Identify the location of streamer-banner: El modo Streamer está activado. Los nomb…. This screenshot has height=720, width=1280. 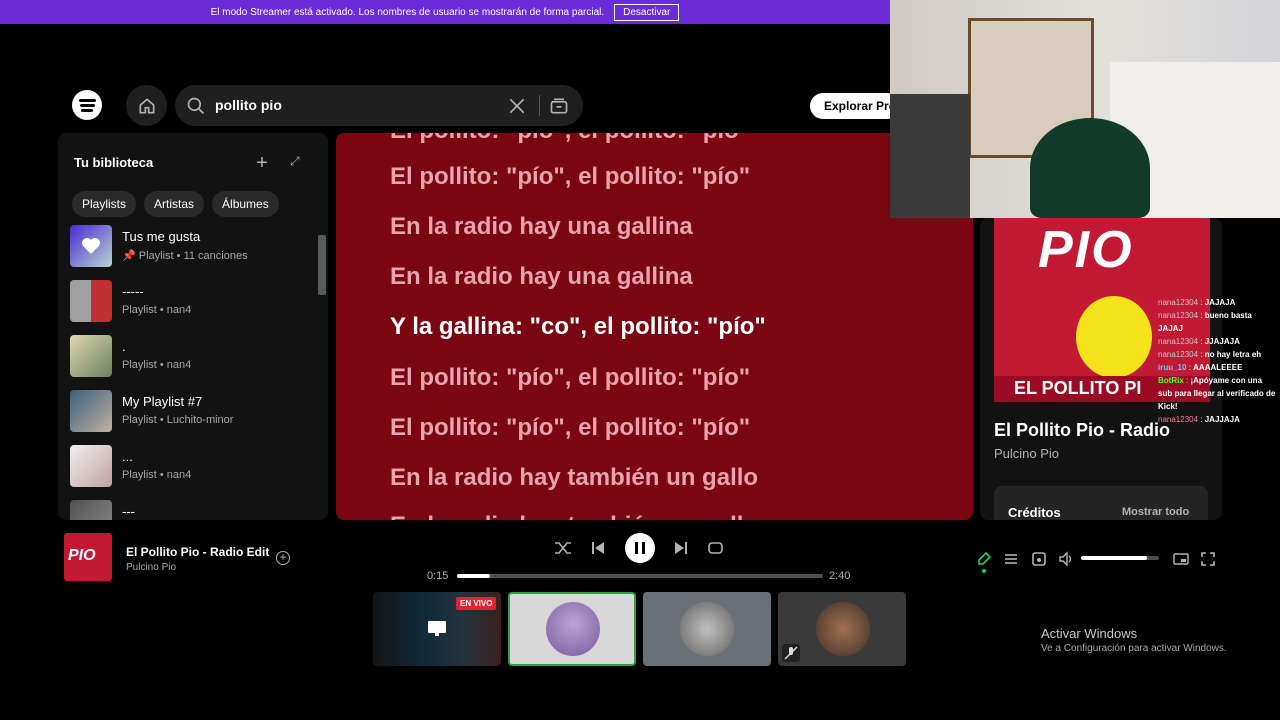
(445, 12).